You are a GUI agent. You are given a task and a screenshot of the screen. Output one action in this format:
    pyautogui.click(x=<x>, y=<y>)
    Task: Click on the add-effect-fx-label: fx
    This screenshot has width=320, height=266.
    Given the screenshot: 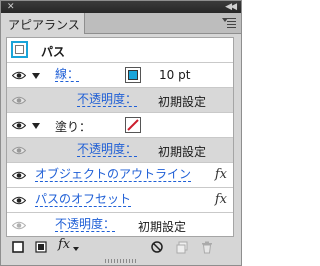 What is the action you would take?
    pyautogui.click(x=64, y=244)
    